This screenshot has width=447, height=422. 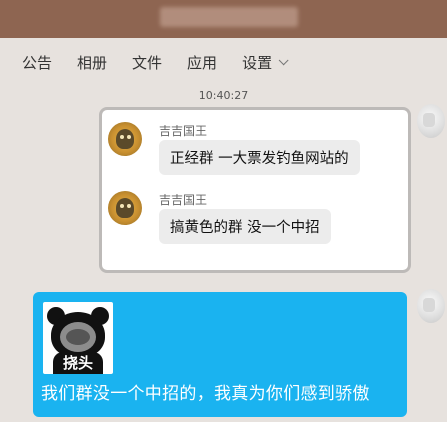 I want to click on message-bubble: 搞黄色的群 没一个中招, so click(x=245, y=226).